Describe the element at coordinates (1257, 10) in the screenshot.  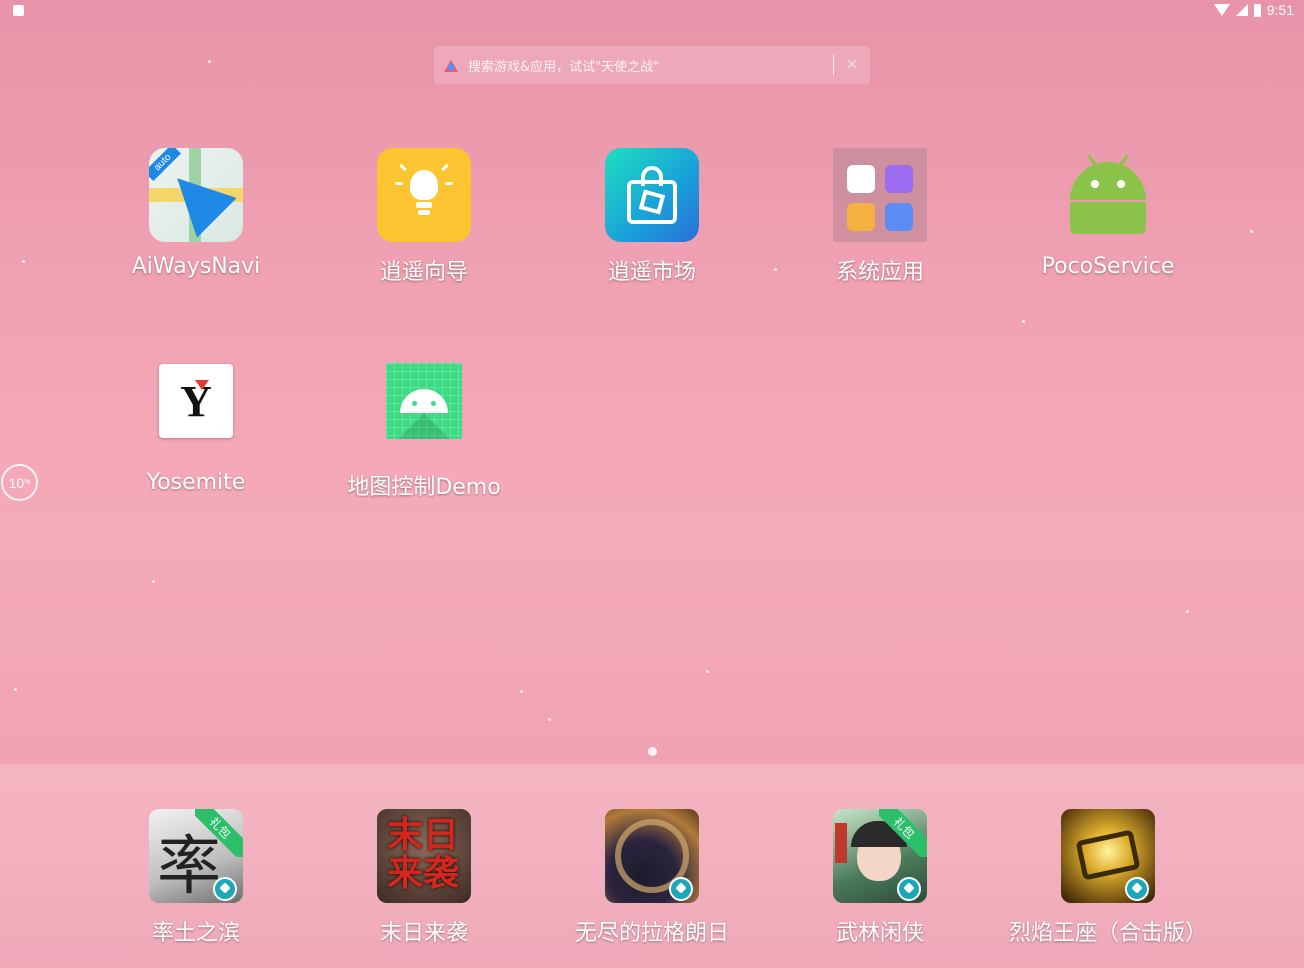
I see `battery-icon` at that location.